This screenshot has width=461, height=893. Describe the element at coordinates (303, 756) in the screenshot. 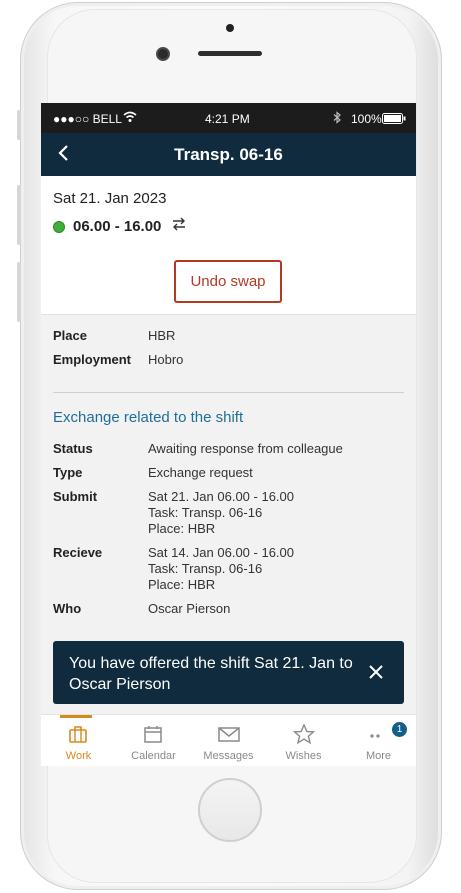

I see `tab-label: Wishes` at that location.